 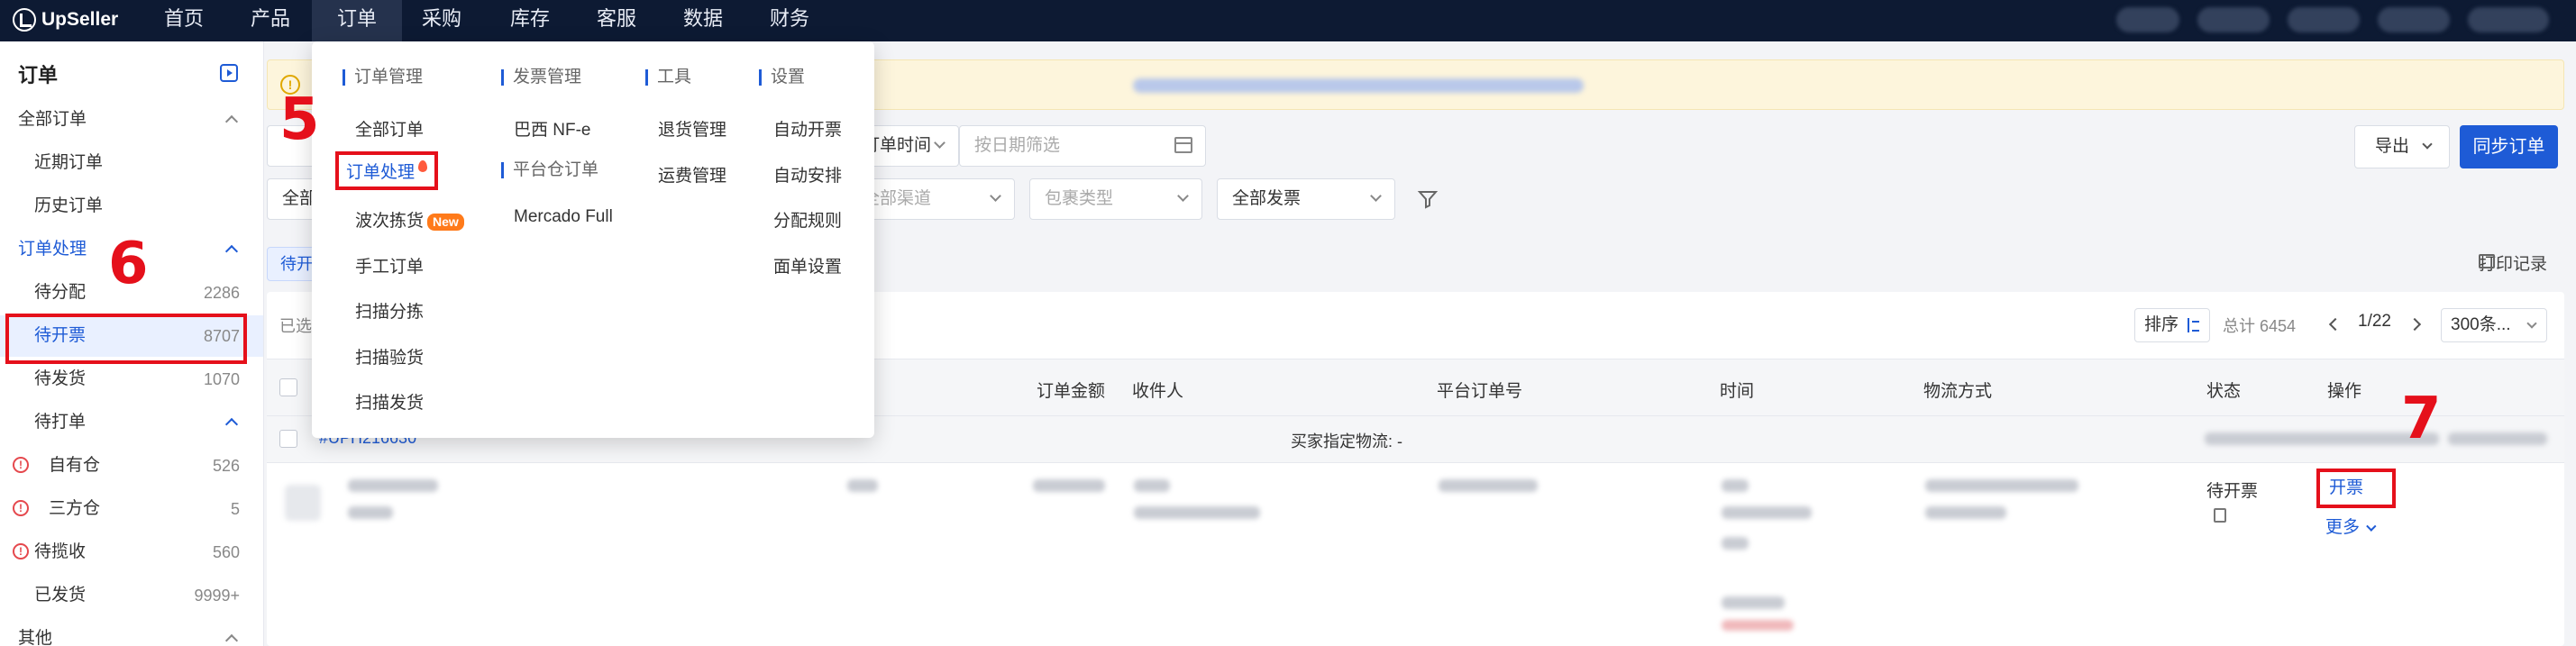 I want to click on menu-item-auto-invoice: 自动开票, so click(x=807, y=128).